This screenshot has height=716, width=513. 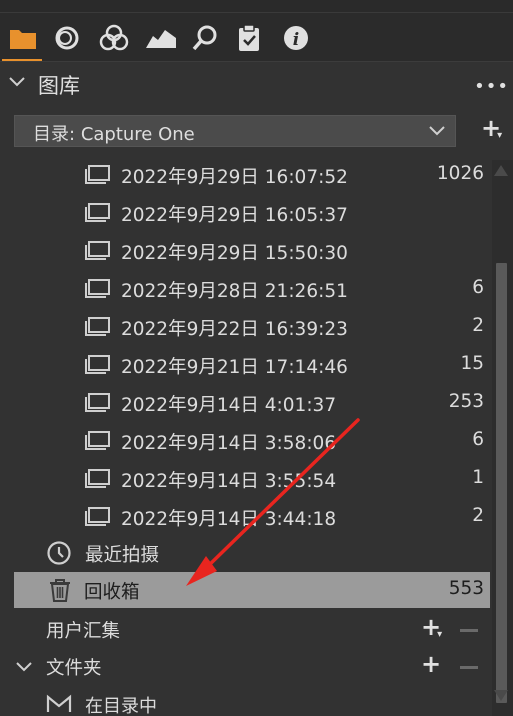 I want to click on import-label: 2022年9月28日 21:26:51, so click(x=234, y=291).